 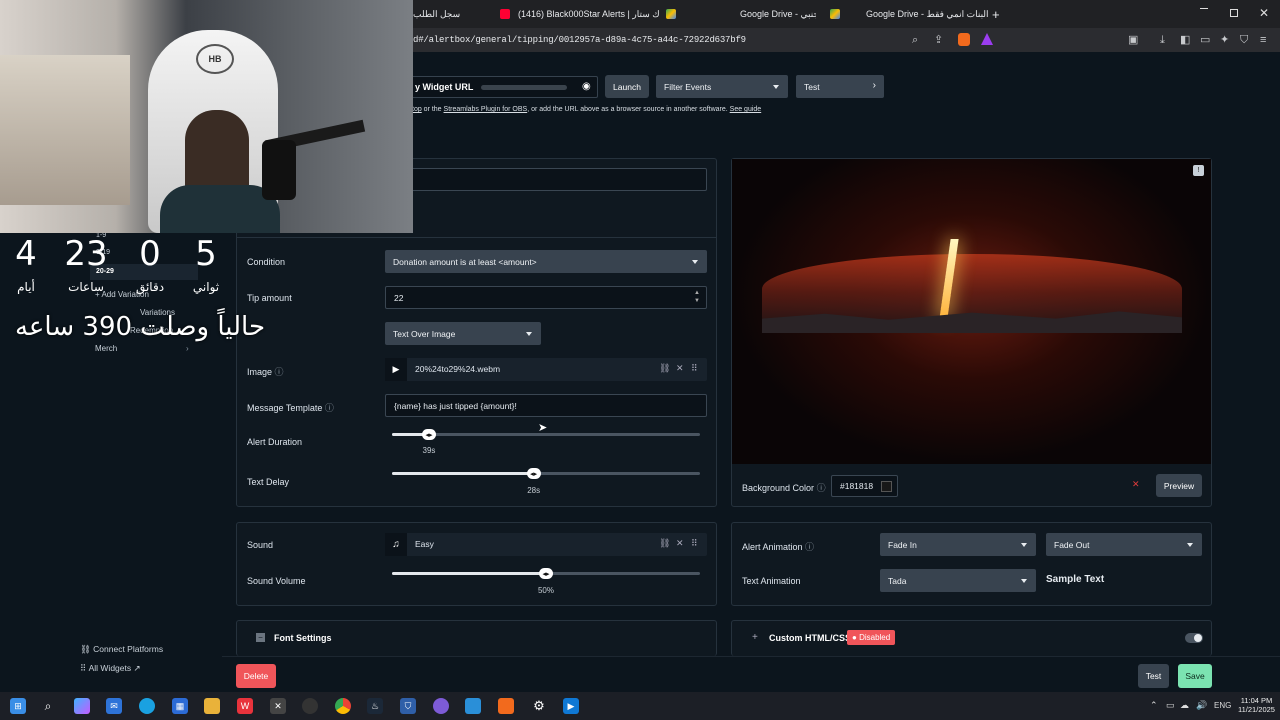 I want to click on sidebar-icon: ◧, so click(x=1185, y=40).